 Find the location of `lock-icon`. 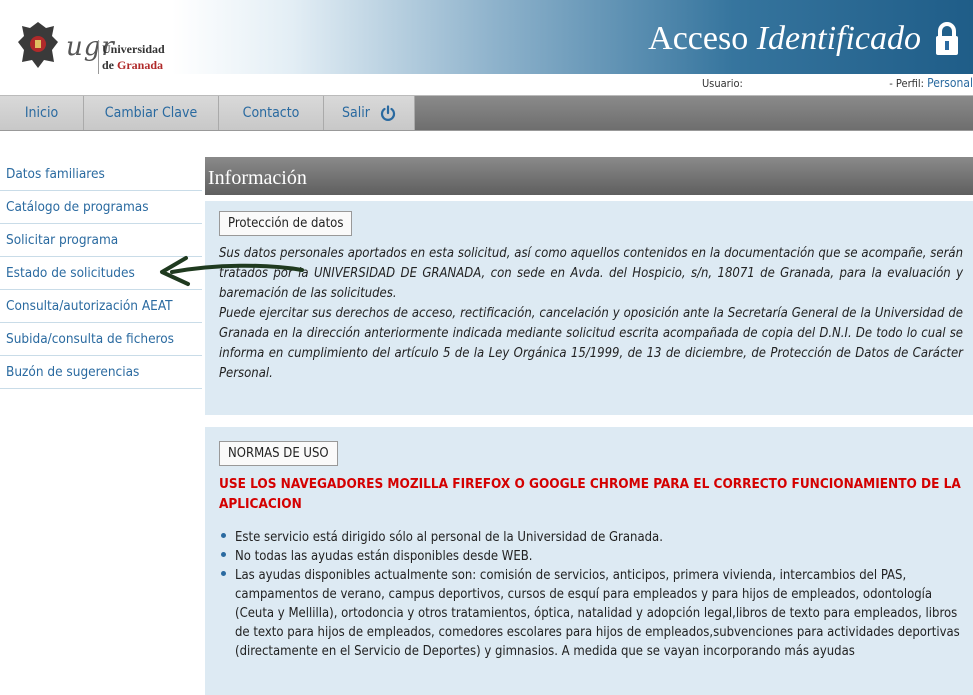

lock-icon is located at coordinates (947, 38).